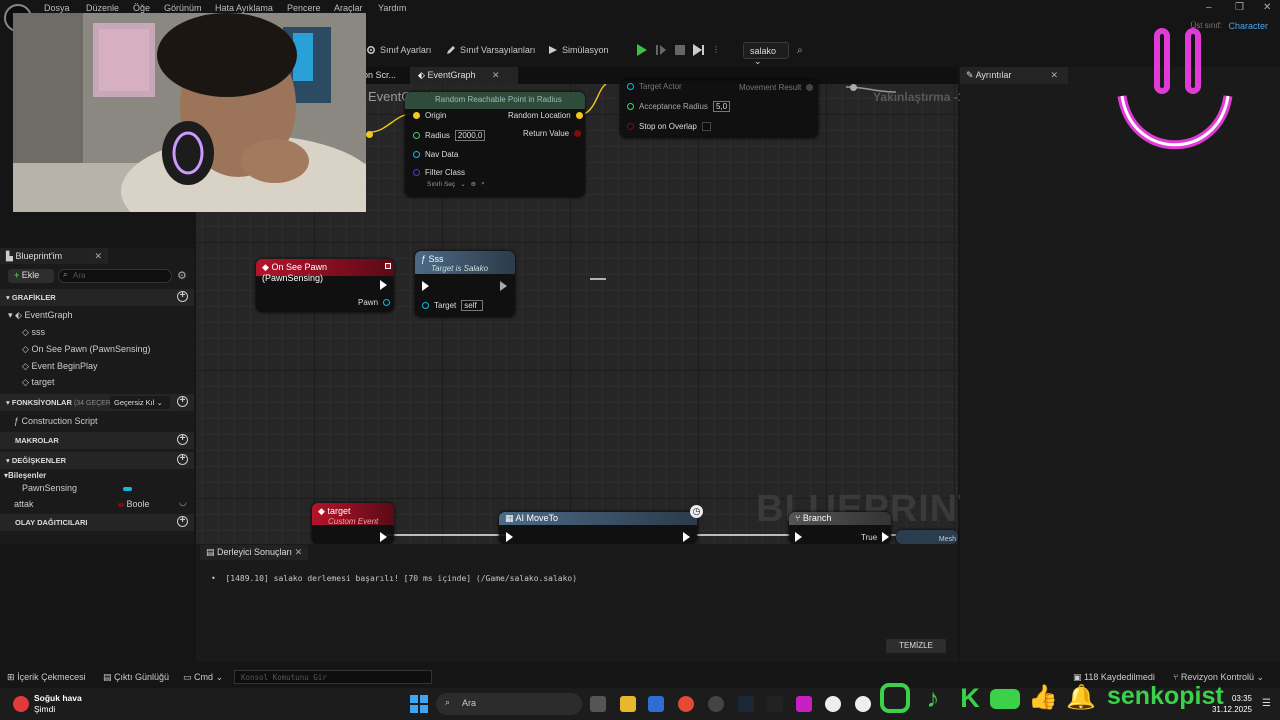 This screenshot has height=720, width=1280. I want to click on ai-move-to-exec-in, so click(509, 537).